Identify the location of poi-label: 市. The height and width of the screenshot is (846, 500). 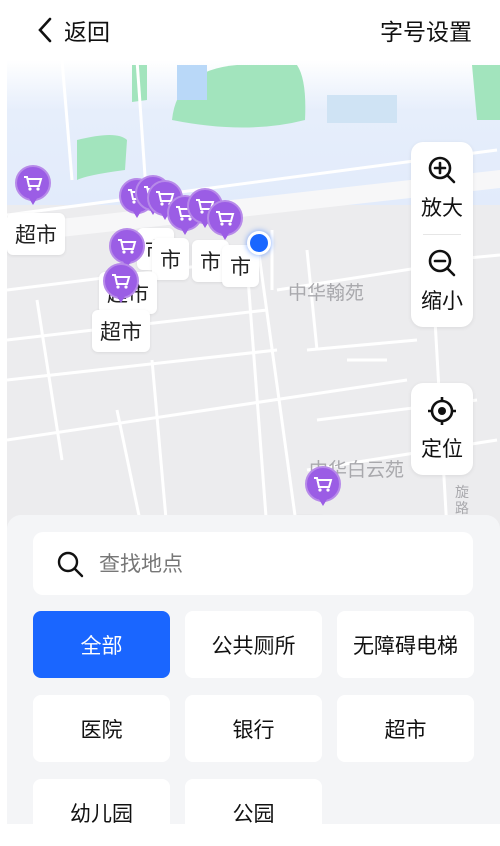
(170, 259).